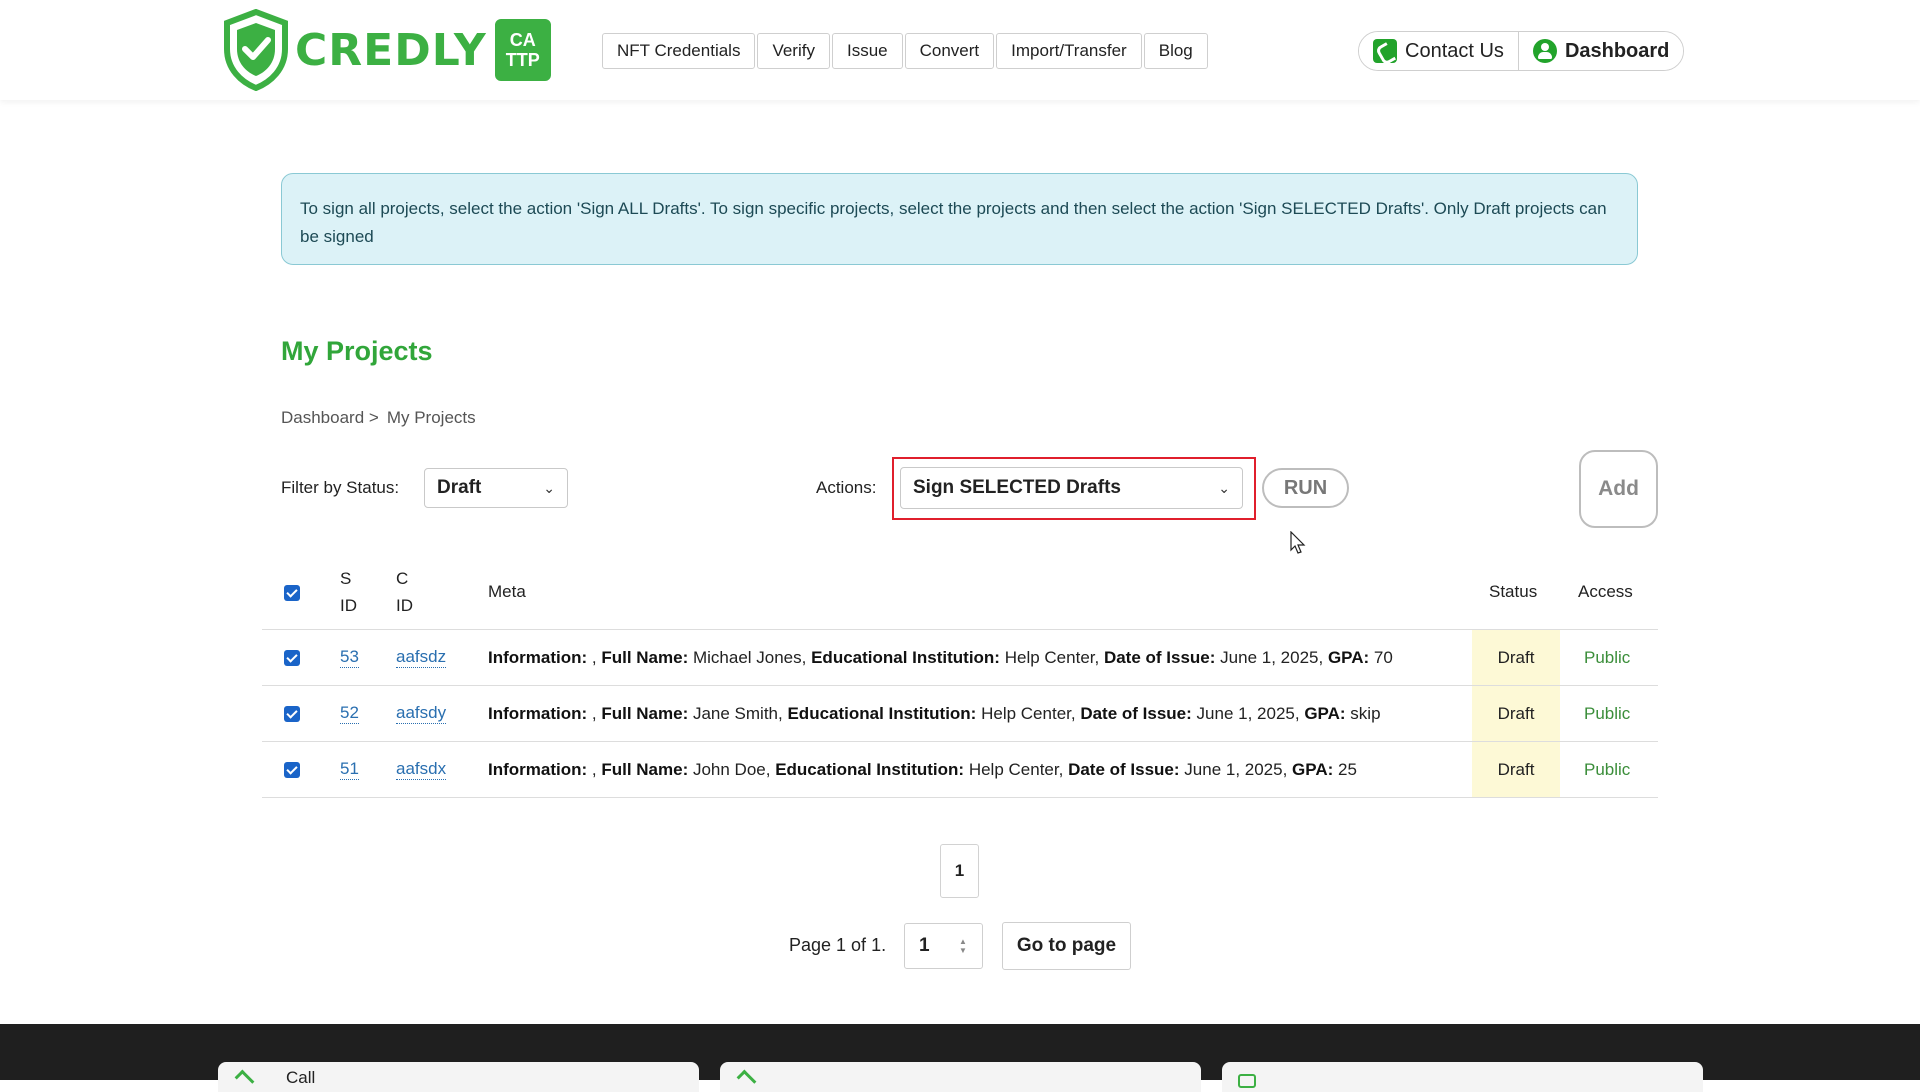 The image size is (1920, 1092). I want to click on brand-badge: CA TTP, so click(522, 50).